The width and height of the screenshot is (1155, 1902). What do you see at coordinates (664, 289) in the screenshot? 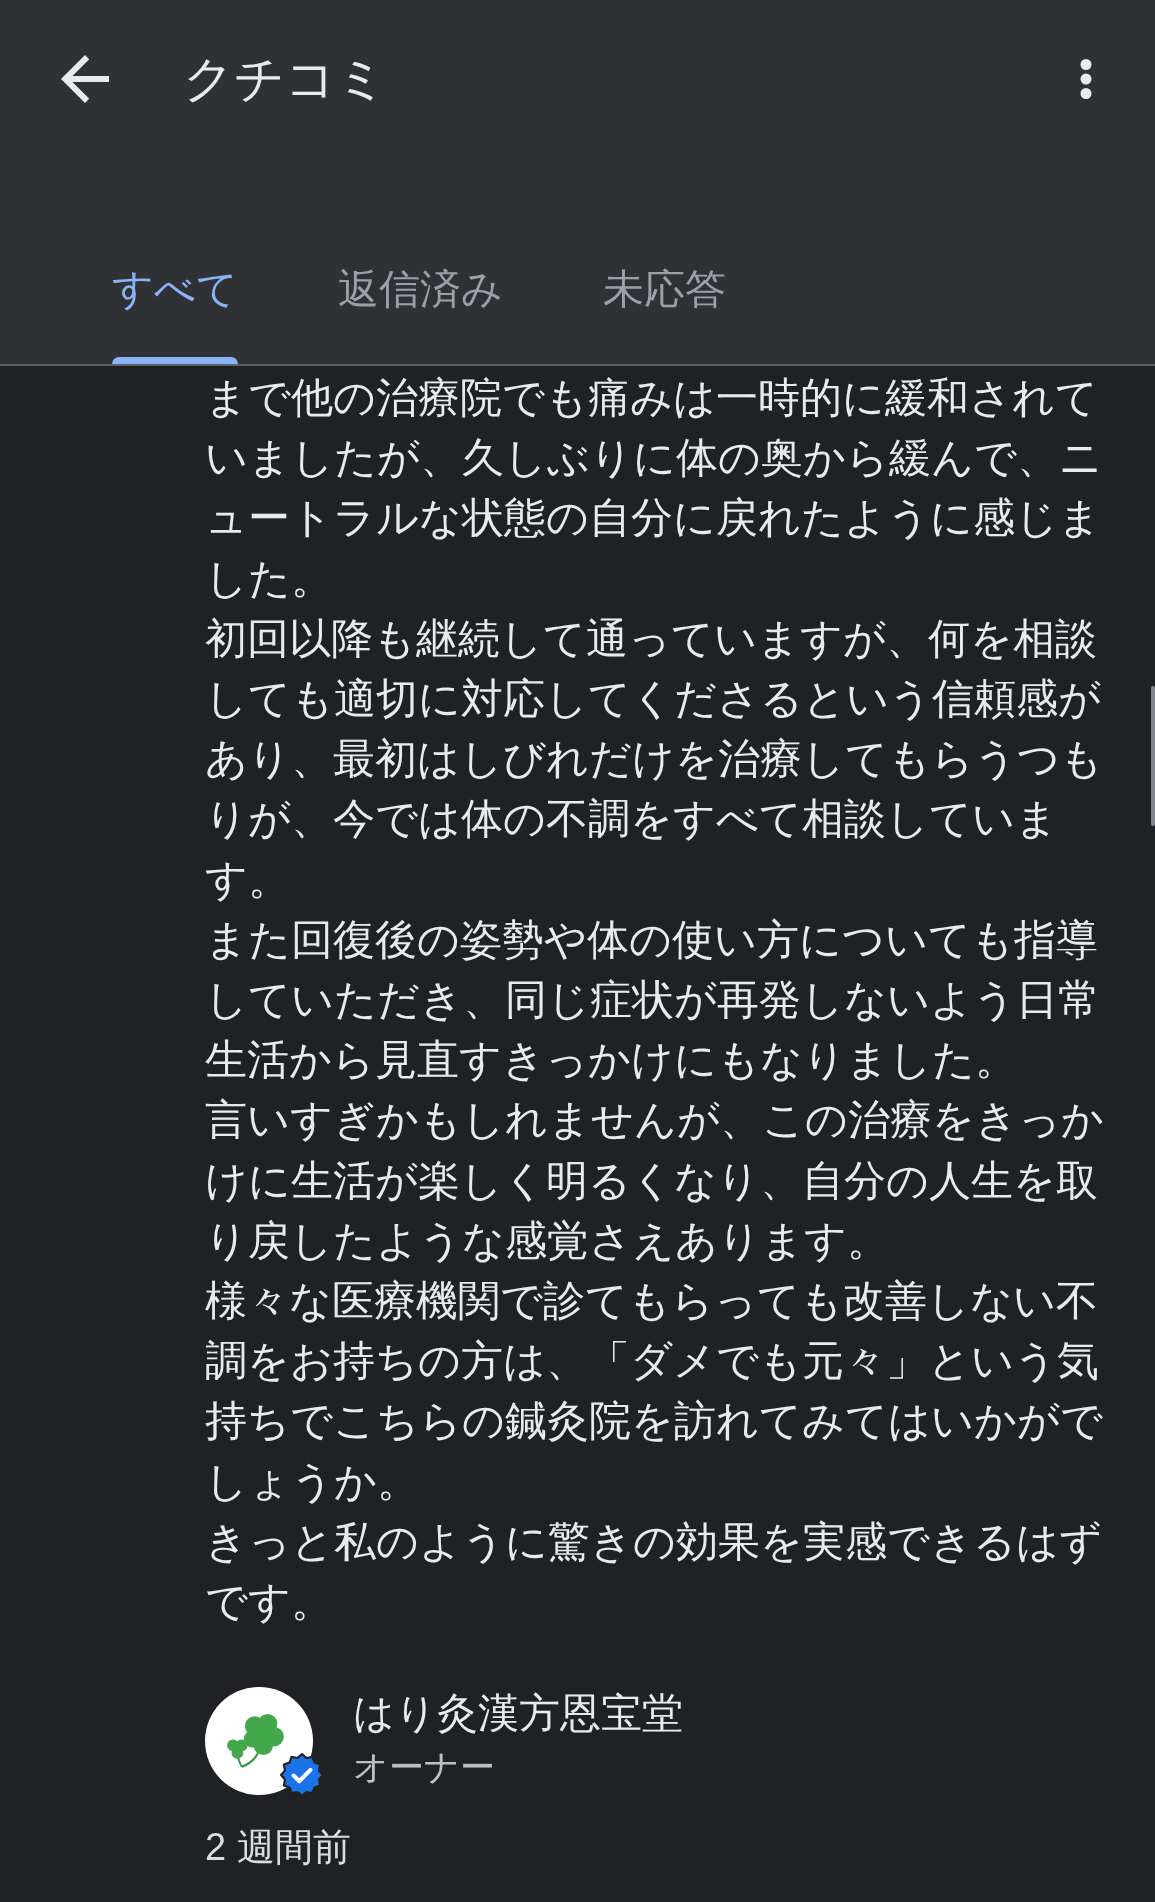
I see `tab: 未応答` at bounding box center [664, 289].